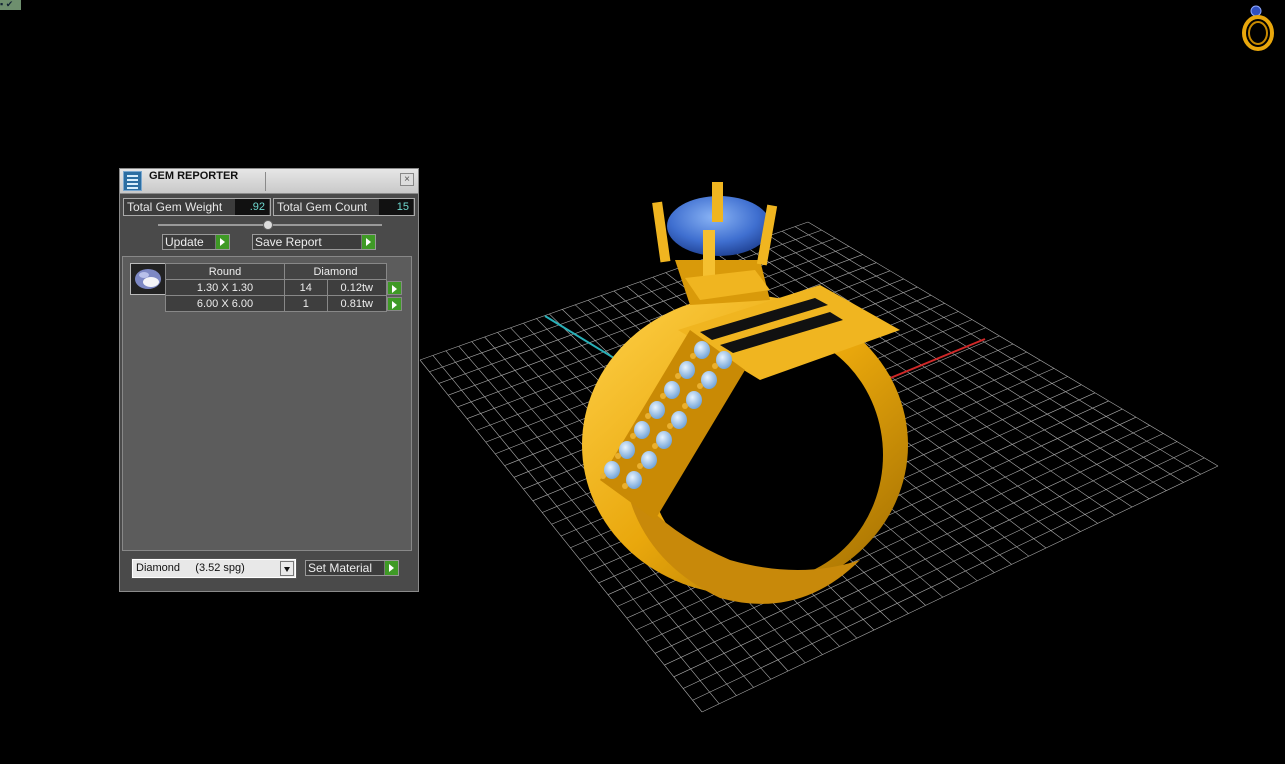 The width and height of the screenshot is (1285, 764). I want to click on material-selected: Diamond (3.52 spg), so click(190, 568).